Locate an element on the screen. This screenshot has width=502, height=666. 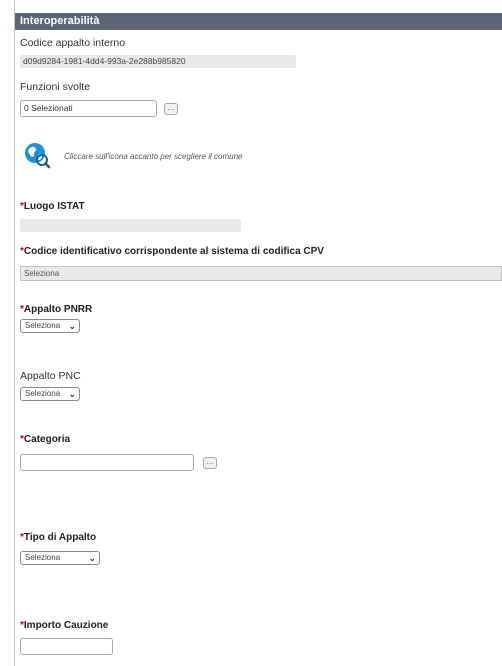
categoria-label: *Categoria is located at coordinates (45, 439).